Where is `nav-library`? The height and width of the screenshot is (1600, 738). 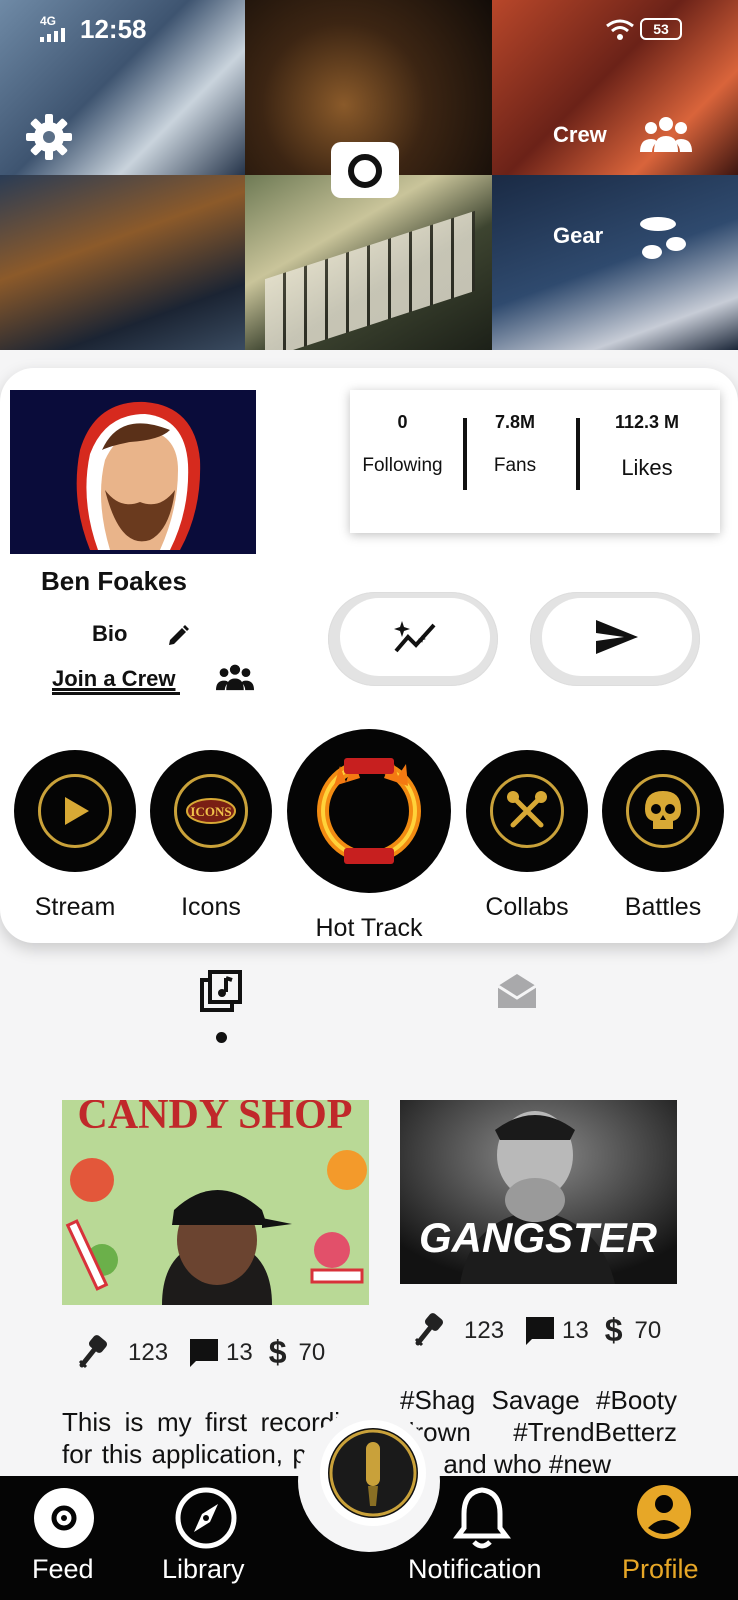 nav-library is located at coordinates (206, 1520).